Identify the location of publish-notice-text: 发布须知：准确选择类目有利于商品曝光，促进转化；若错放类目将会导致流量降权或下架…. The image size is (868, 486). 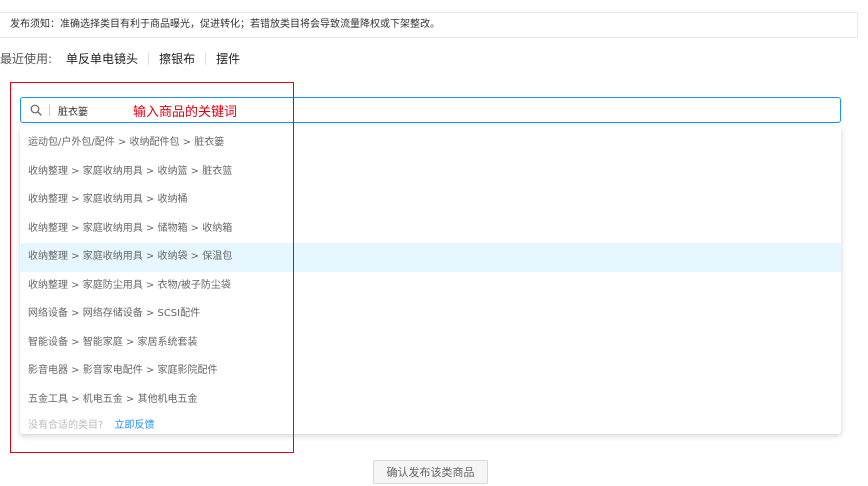
(225, 24).